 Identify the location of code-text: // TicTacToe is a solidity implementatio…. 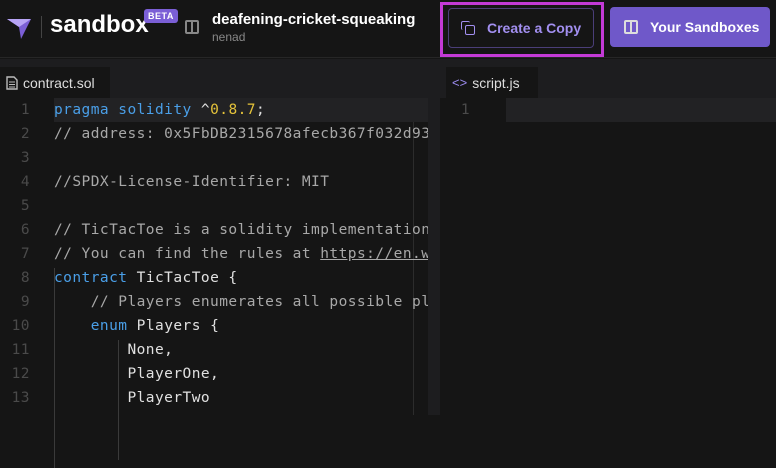
(241, 230).